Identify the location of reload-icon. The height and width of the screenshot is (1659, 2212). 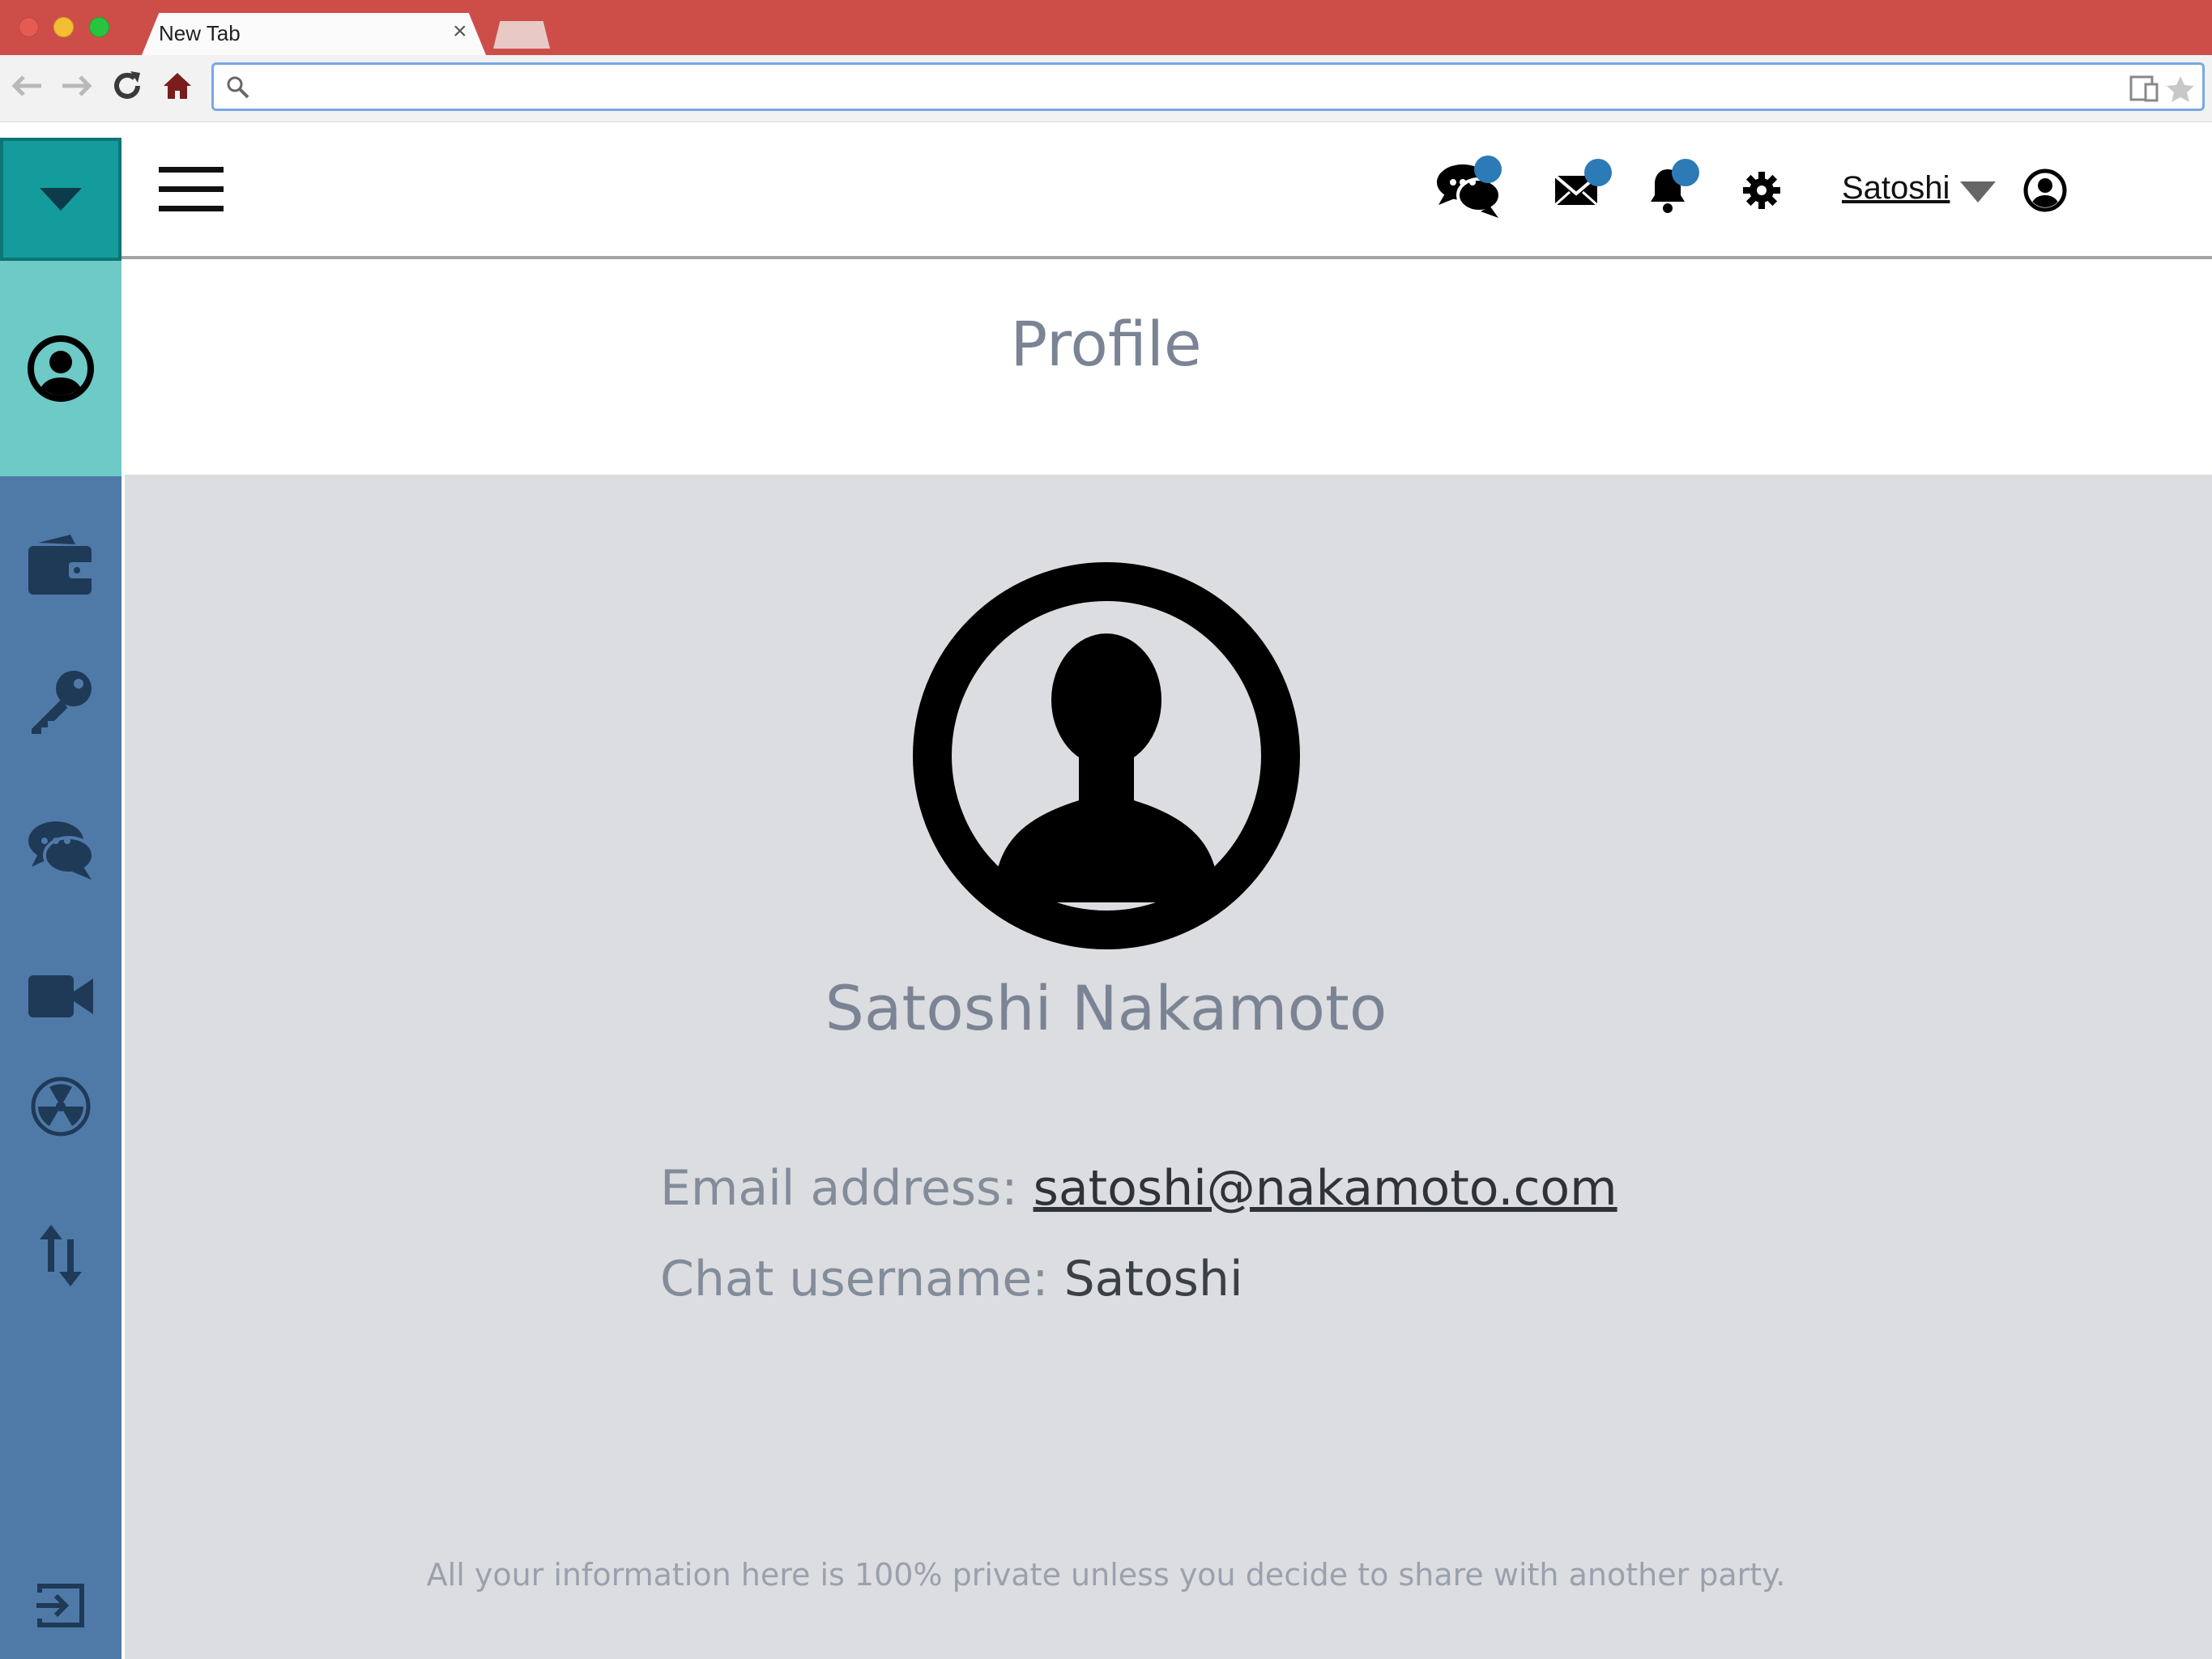
(127, 85).